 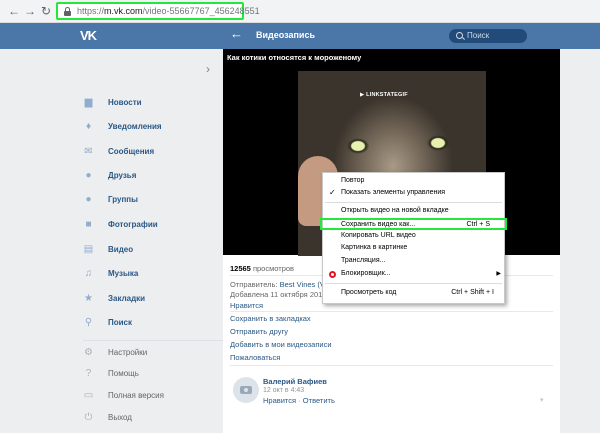 I want to click on opera-icon, so click(x=332, y=274).